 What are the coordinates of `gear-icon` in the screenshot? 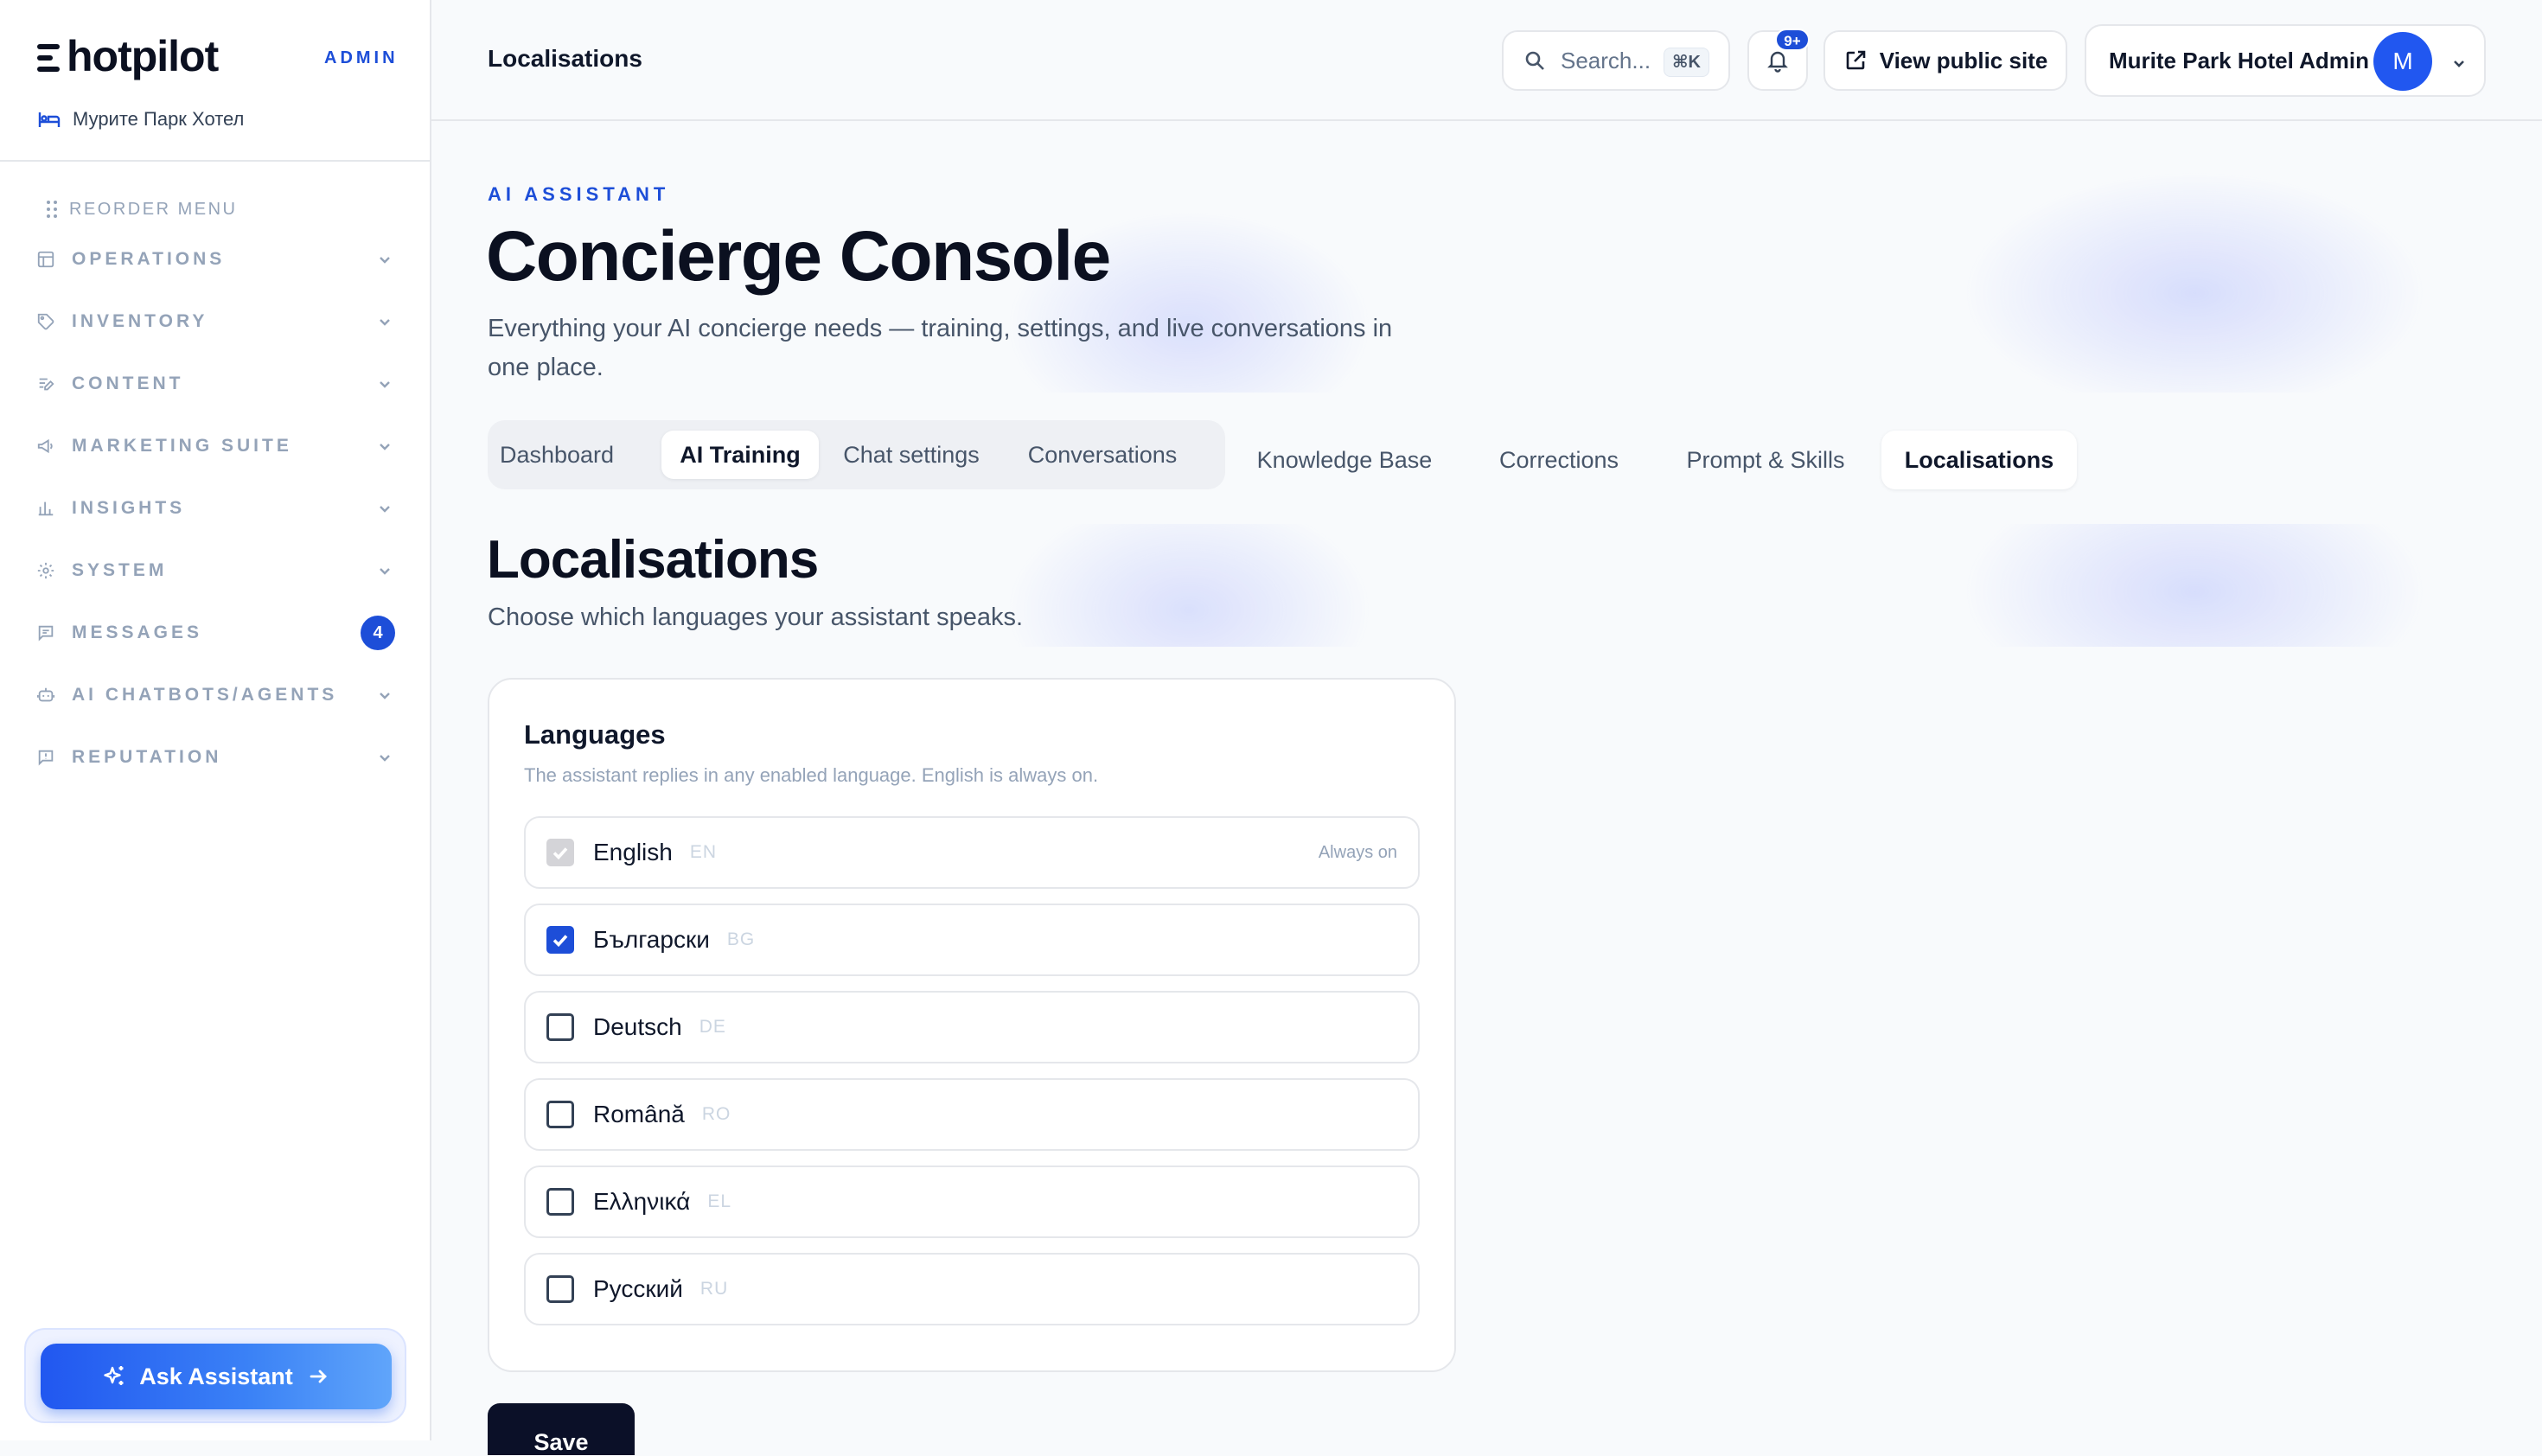 It's located at (45, 571).